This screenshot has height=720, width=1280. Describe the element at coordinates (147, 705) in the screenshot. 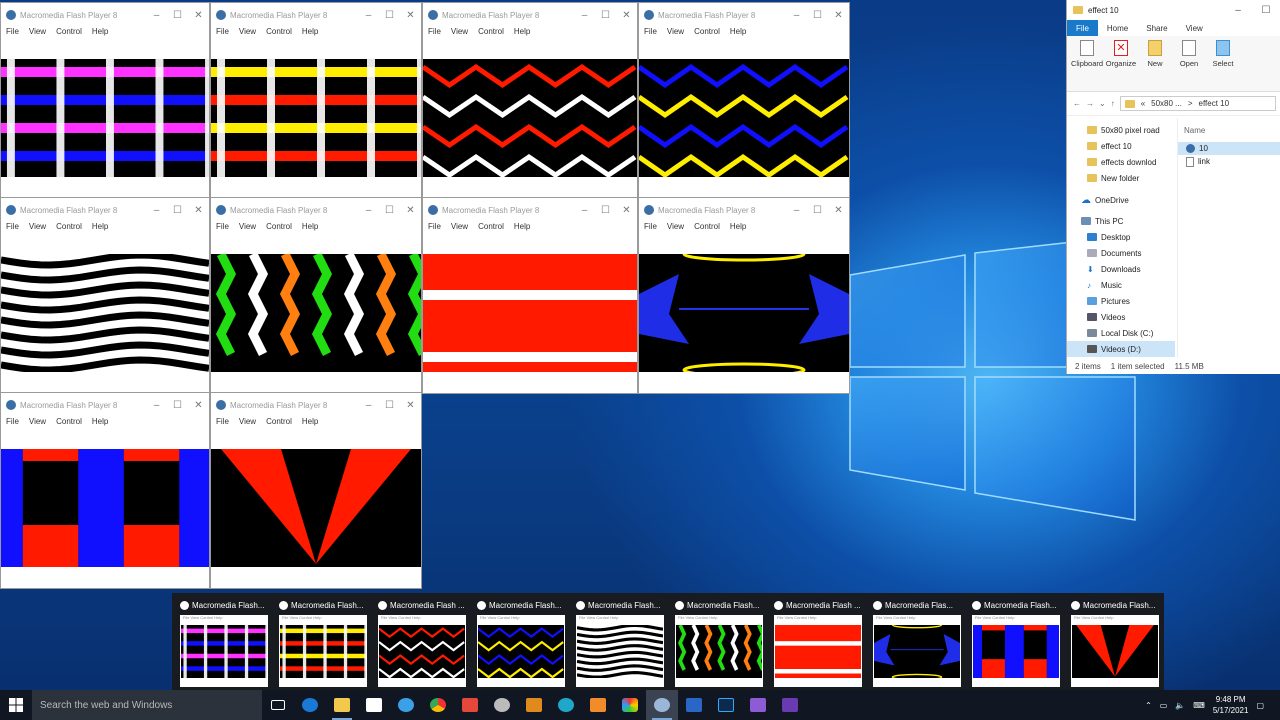

I see `taskbar-search-box: Search the web and Windows` at that location.